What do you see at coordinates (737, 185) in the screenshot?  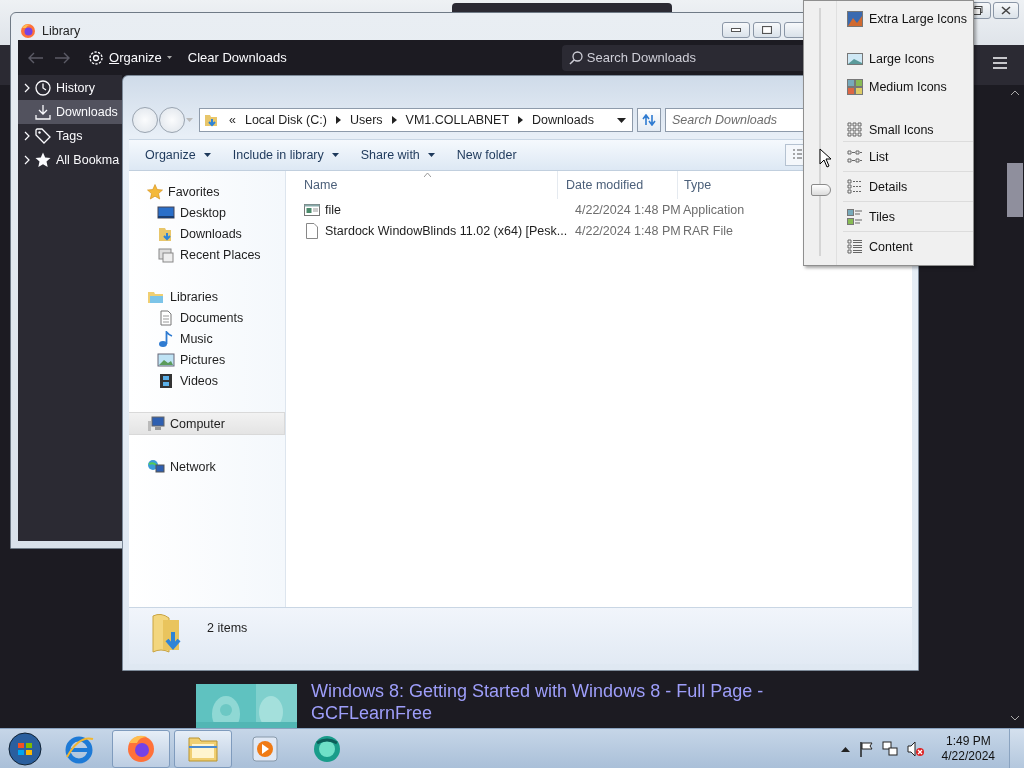 I see `column-header: Type` at bounding box center [737, 185].